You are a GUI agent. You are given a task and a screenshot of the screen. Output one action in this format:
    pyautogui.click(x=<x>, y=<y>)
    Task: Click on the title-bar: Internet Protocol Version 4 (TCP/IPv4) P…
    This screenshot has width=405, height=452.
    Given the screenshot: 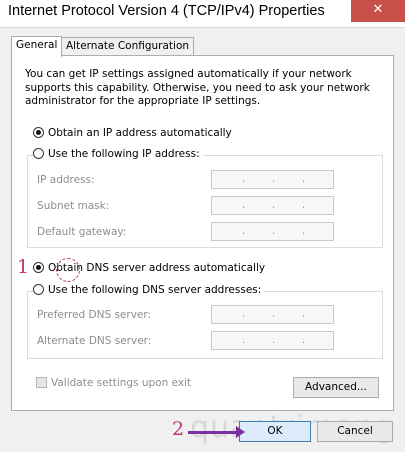 What is the action you would take?
    pyautogui.click(x=202, y=13)
    